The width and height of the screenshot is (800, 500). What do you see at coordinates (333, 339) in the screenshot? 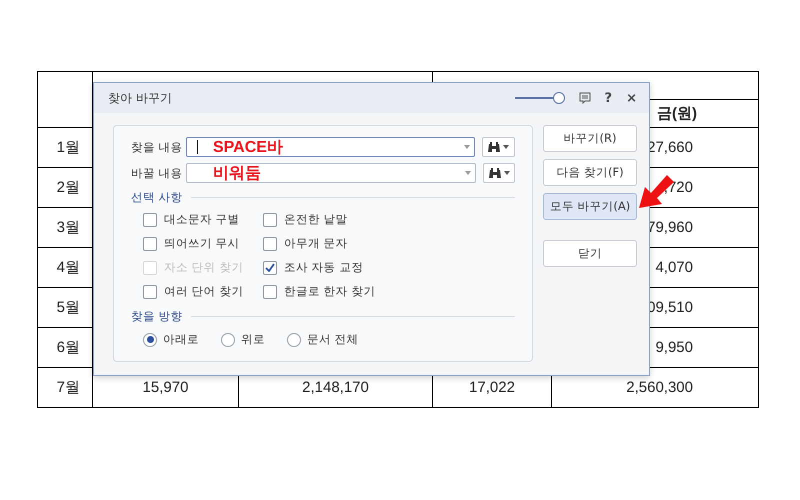
I see `radio-label: 문서 전체` at bounding box center [333, 339].